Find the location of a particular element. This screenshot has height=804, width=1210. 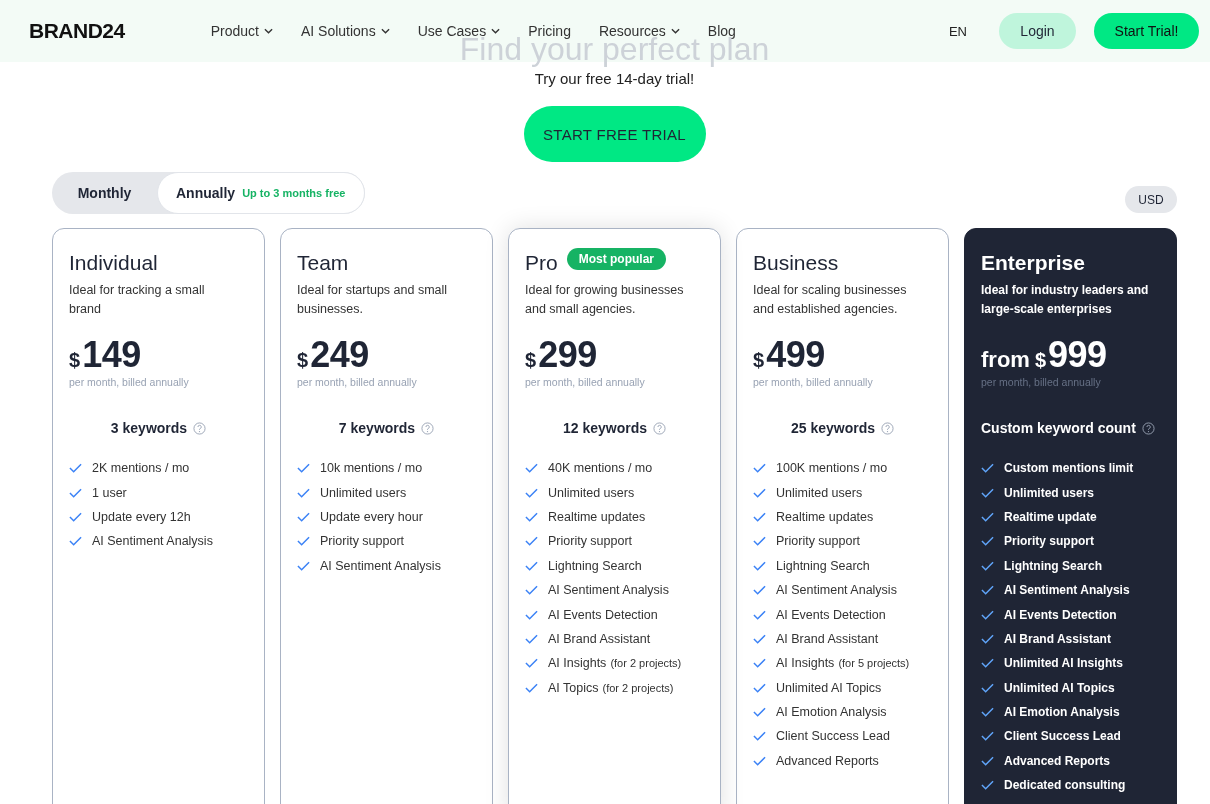

feature-text: 100K mentions / mo is located at coordinates (832, 468).